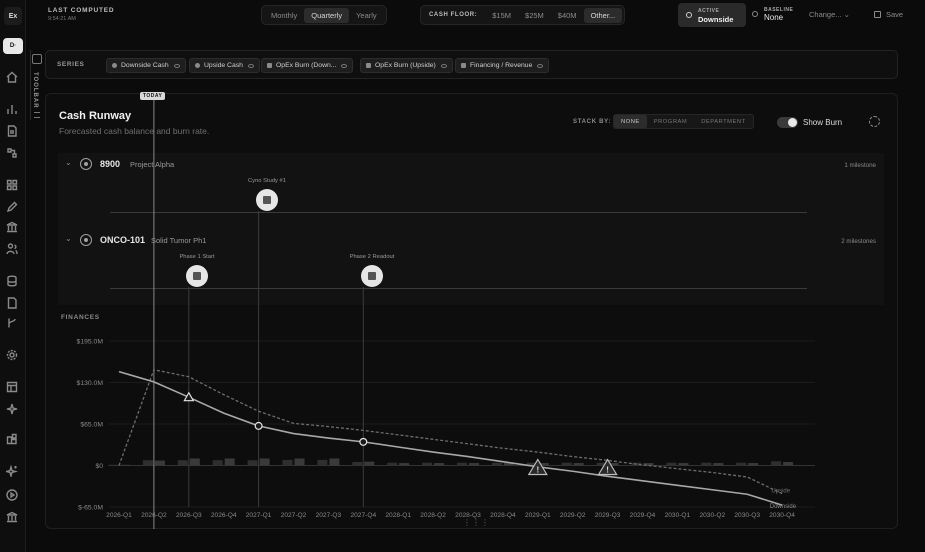  Describe the element at coordinates (119, 515) in the screenshot. I see `x-tick-label: 2026-Q1` at that location.